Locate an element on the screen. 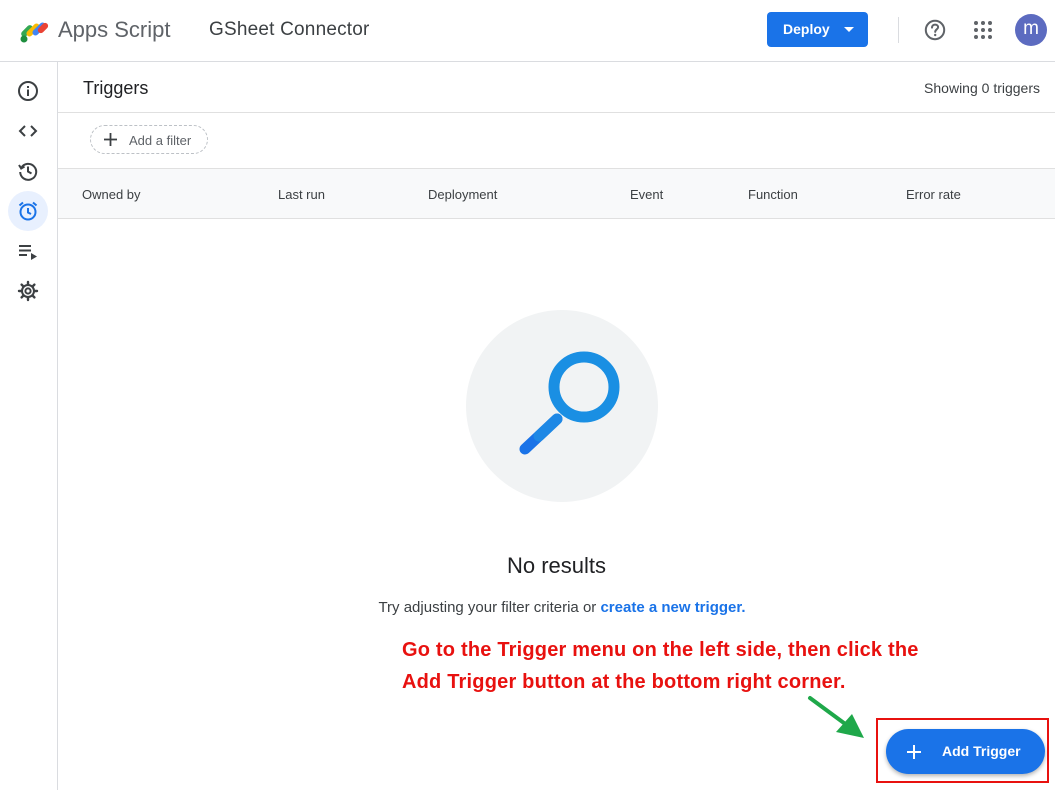 The image size is (1055, 790). column-owned-by: Owned by is located at coordinates (111, 194).